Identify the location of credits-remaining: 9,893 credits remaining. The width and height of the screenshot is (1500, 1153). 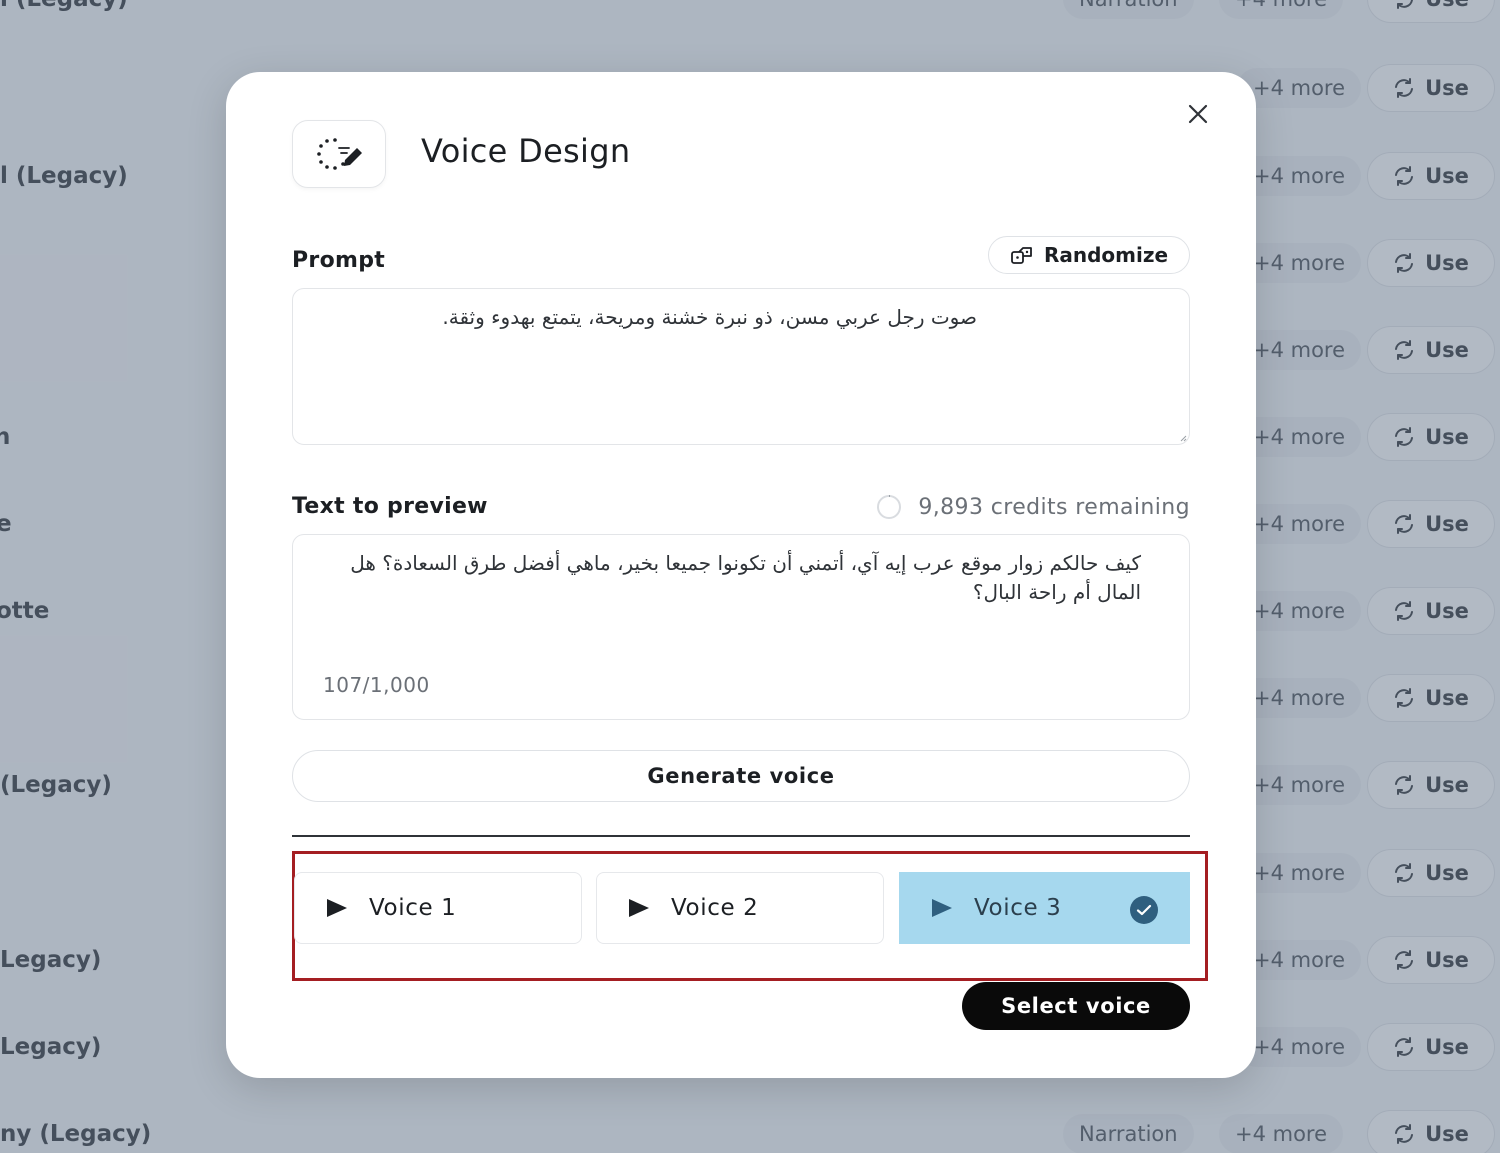
(1033, 507).